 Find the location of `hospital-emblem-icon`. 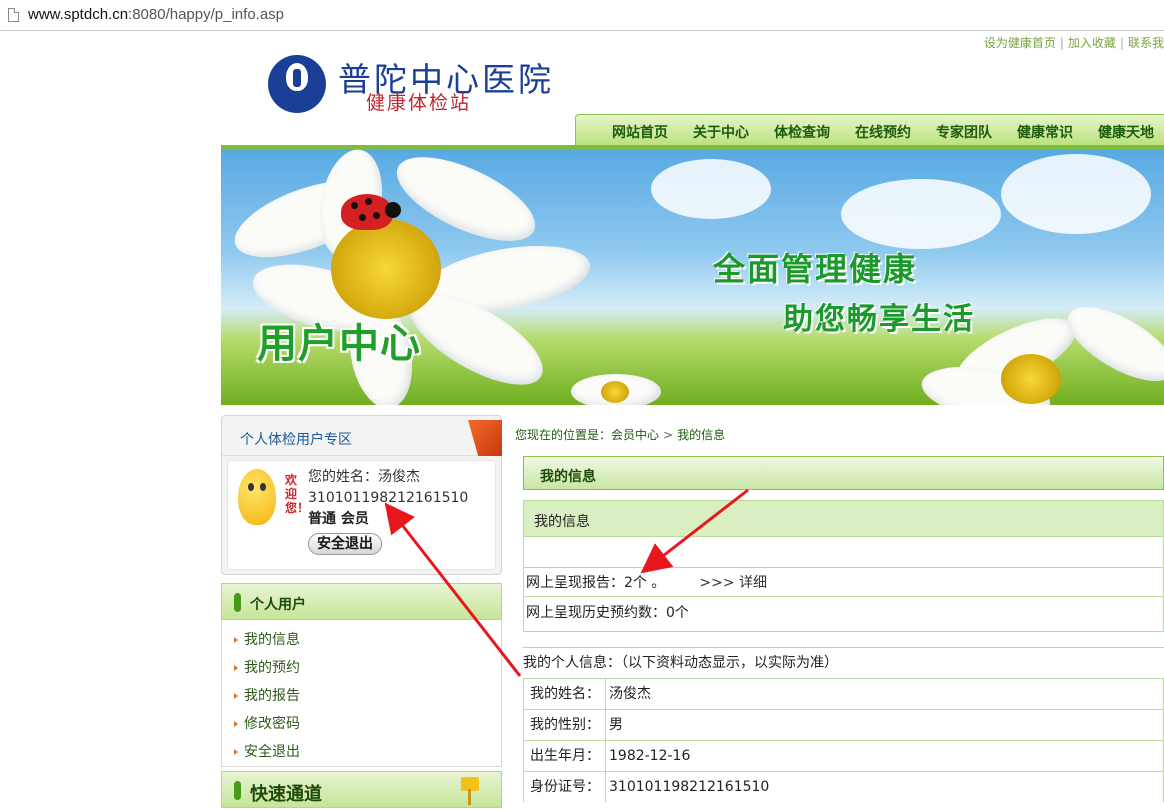

hospital-emblem-icon is located at coordinates (297, 84).